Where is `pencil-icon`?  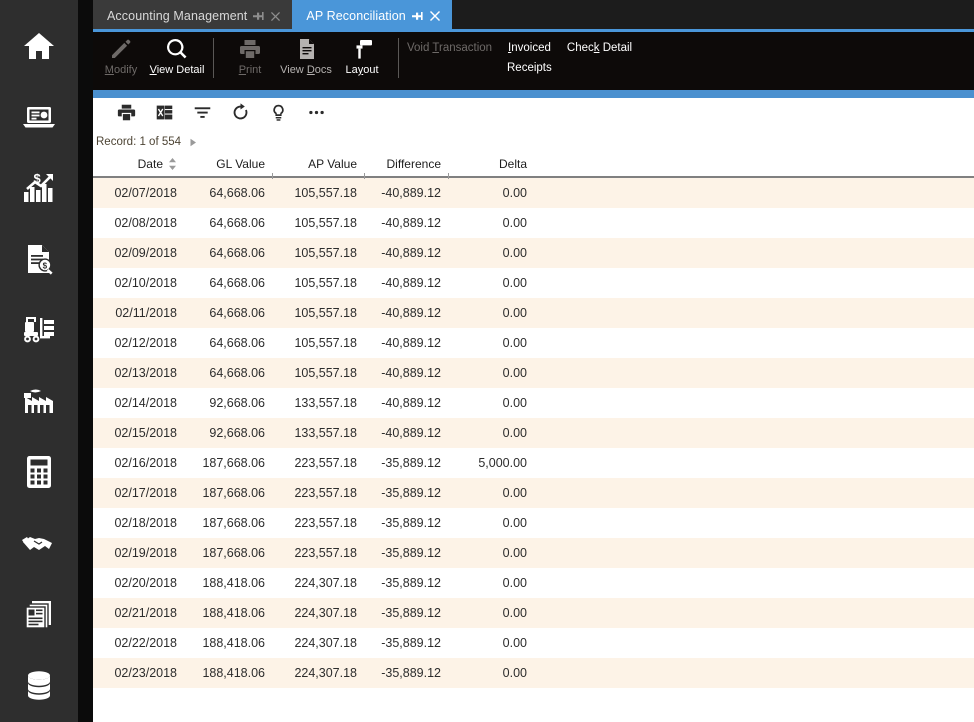 pencil-icon is located at coordinates (121, 49).